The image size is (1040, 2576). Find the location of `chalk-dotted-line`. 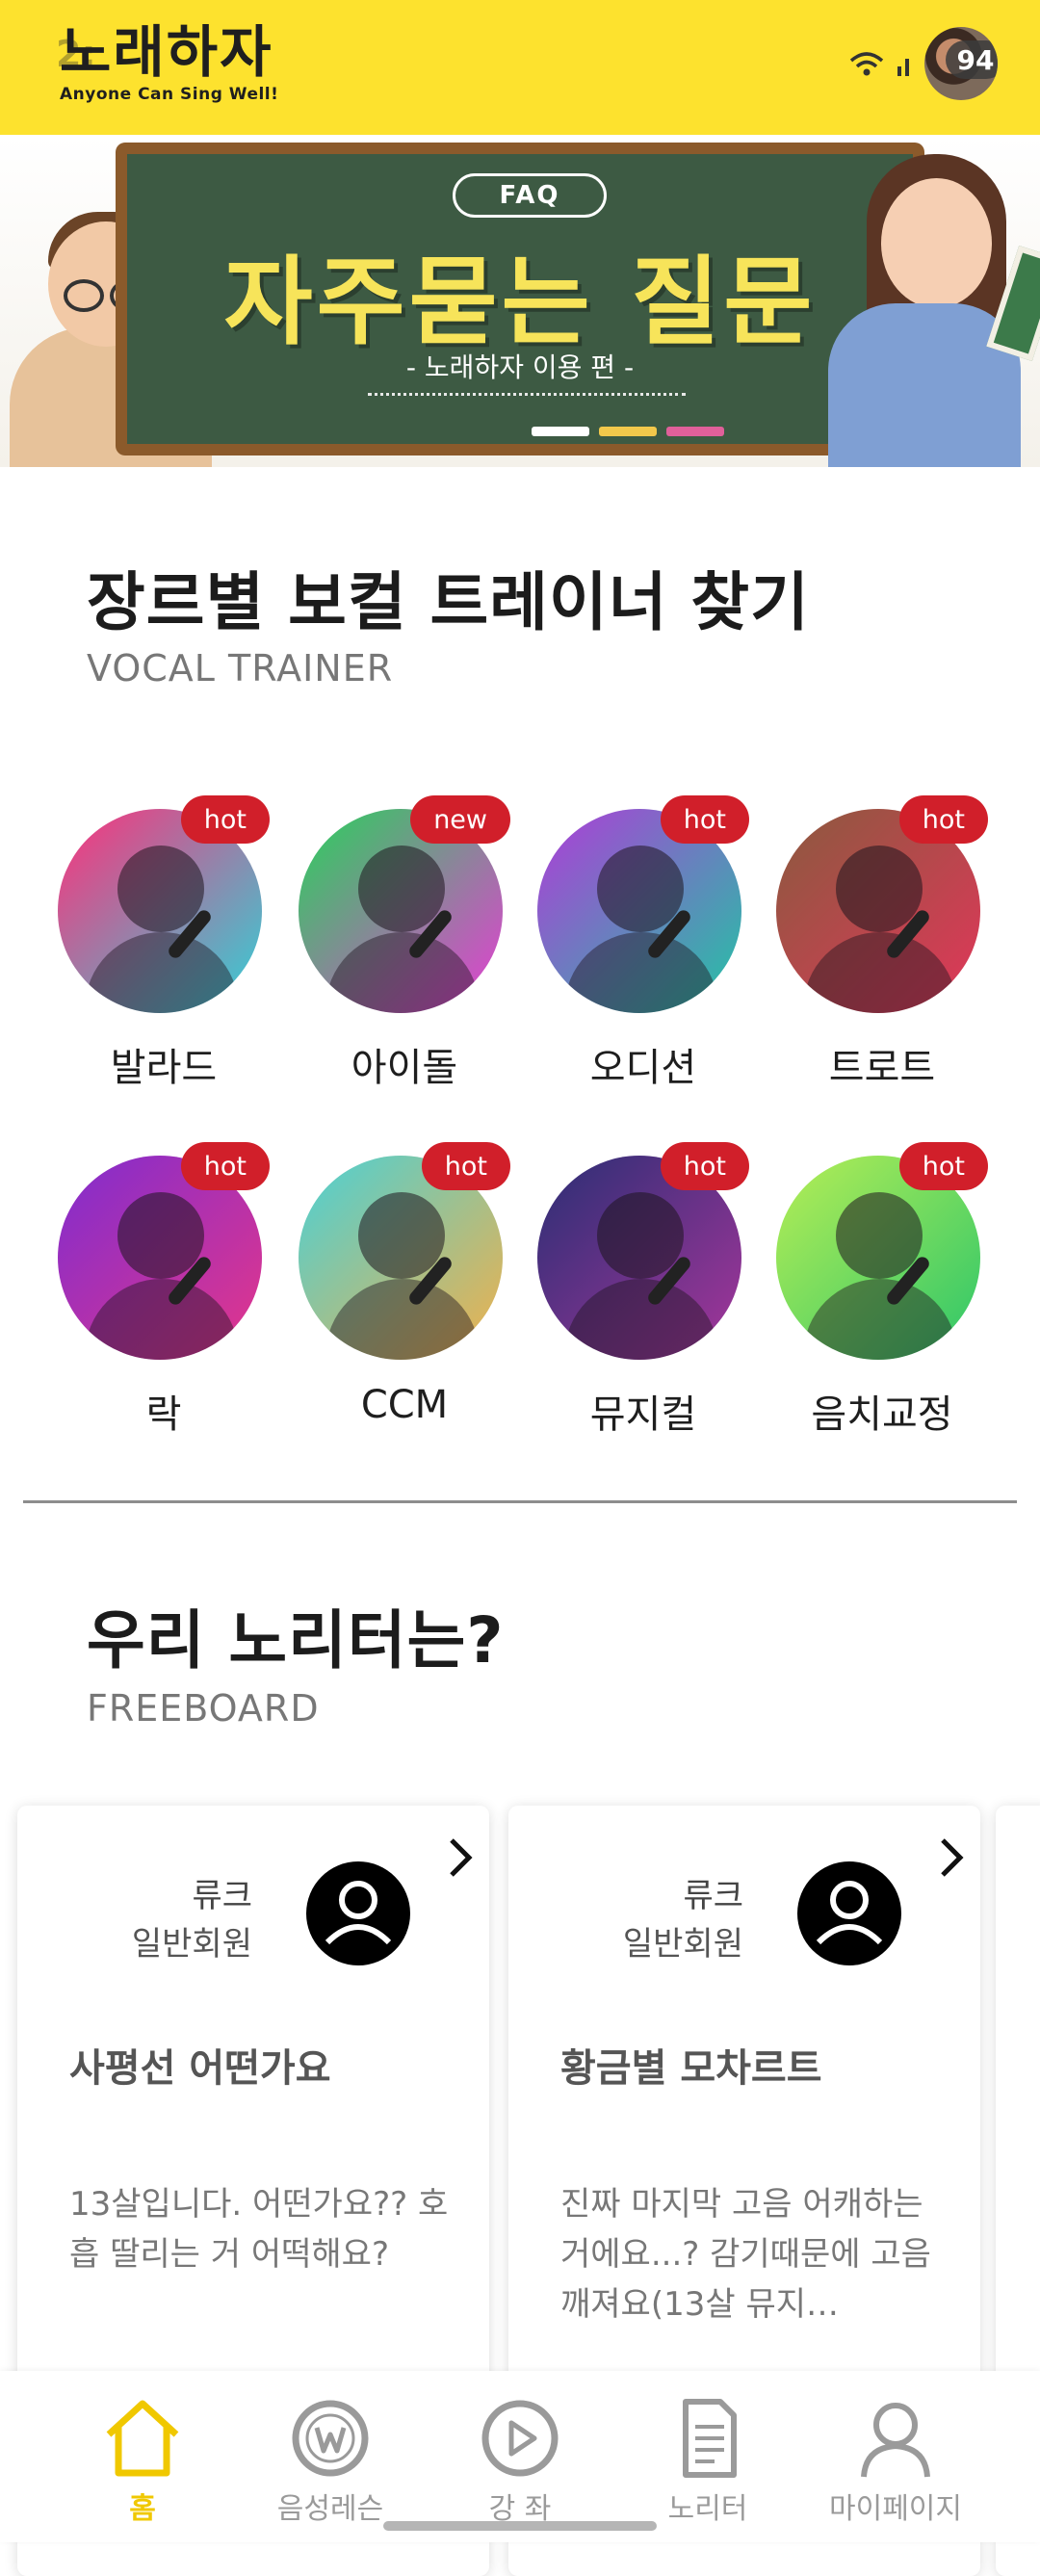

chalk-dotted-line is located at coordinates (527, 394).